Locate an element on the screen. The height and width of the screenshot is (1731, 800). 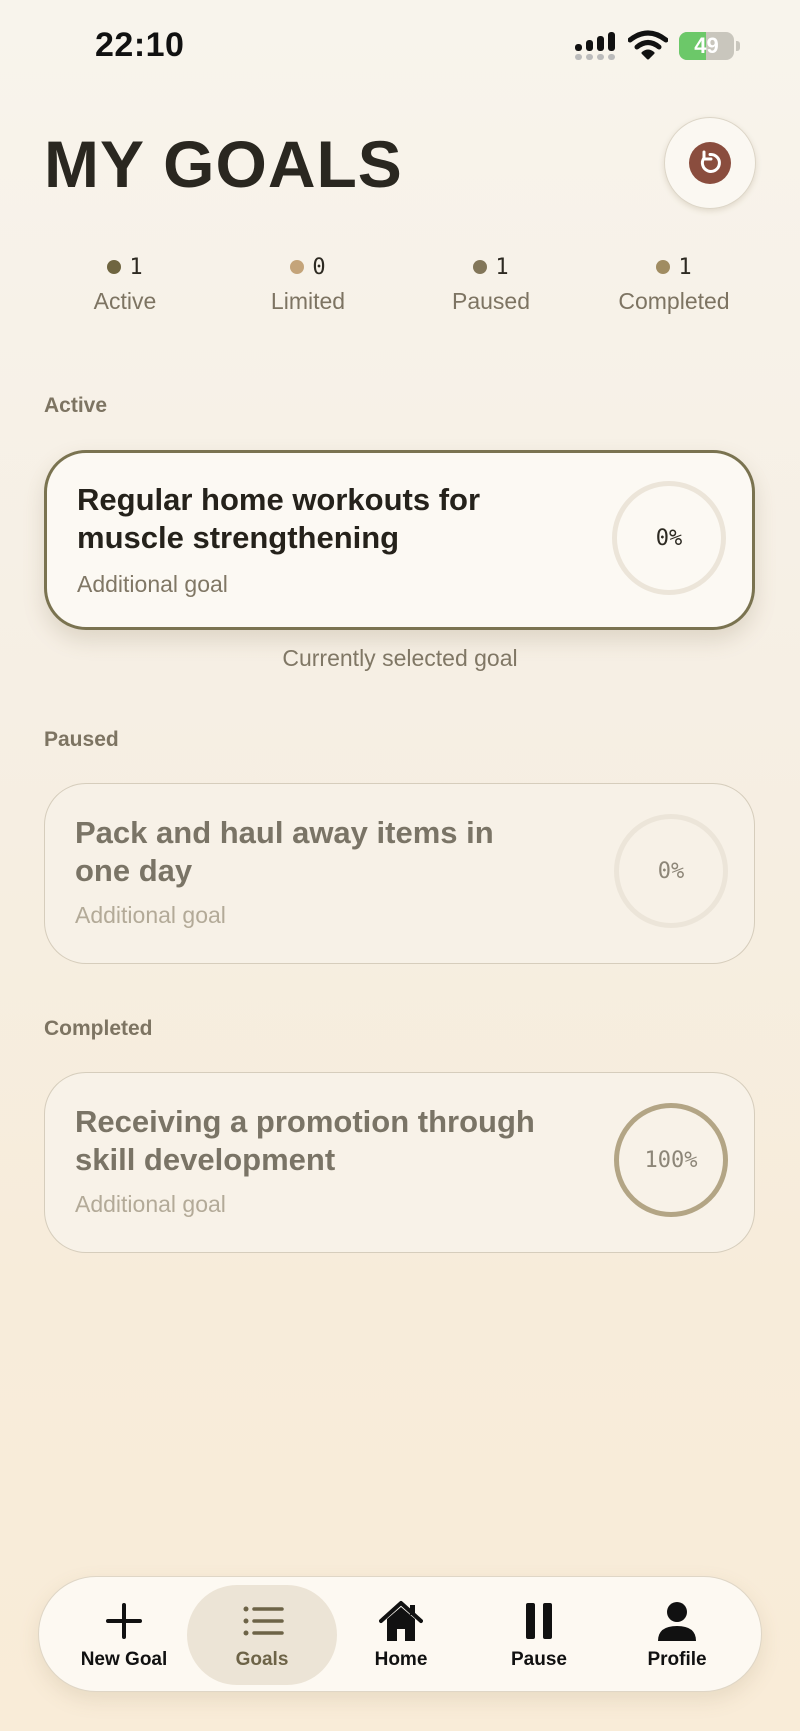
pause-icon is located at coordinates (539, 1621).